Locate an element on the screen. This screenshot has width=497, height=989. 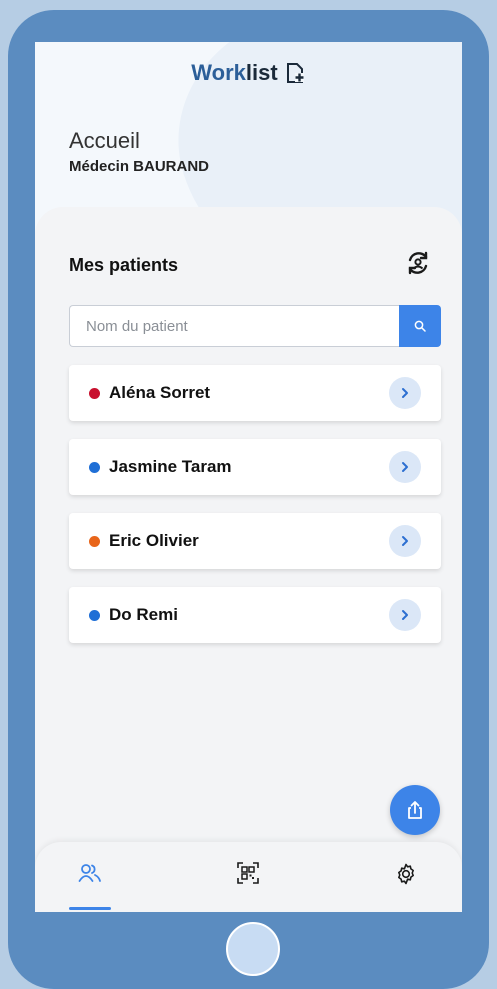
patient-name: Jasmine Taram is located at coordinates (170, 466).